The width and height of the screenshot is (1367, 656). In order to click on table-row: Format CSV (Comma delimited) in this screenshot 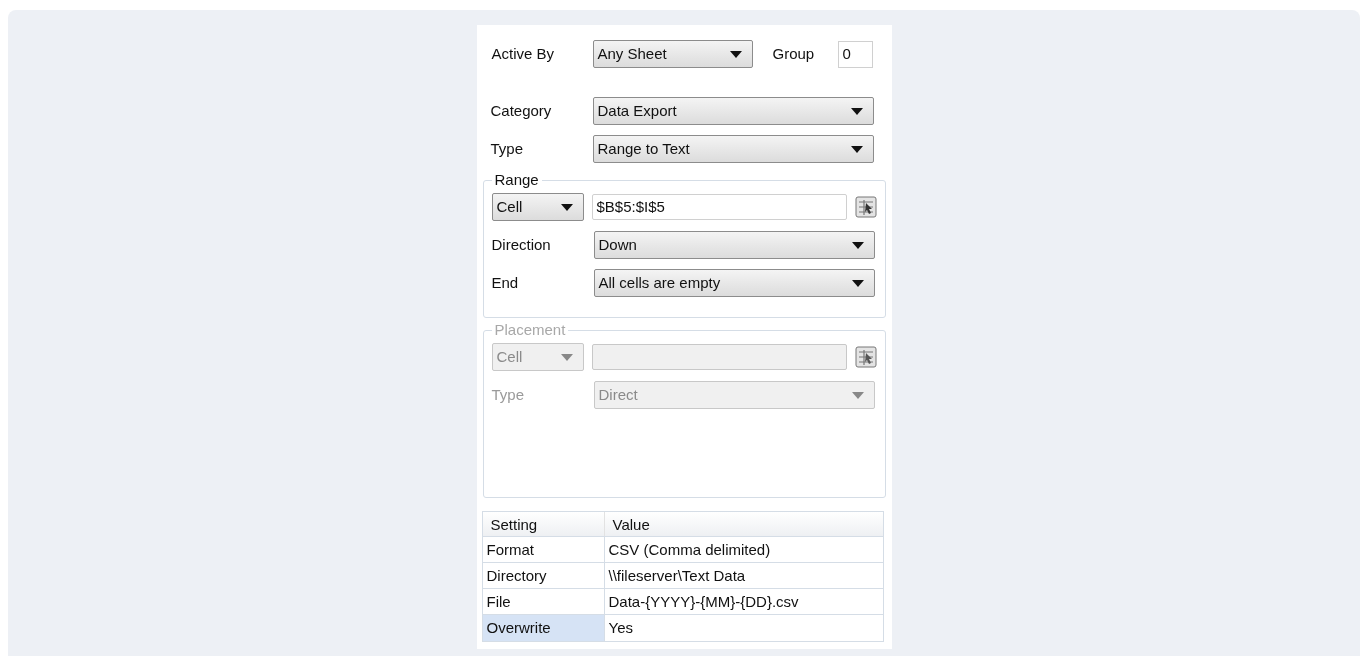, I will do `click(682, 550)`.